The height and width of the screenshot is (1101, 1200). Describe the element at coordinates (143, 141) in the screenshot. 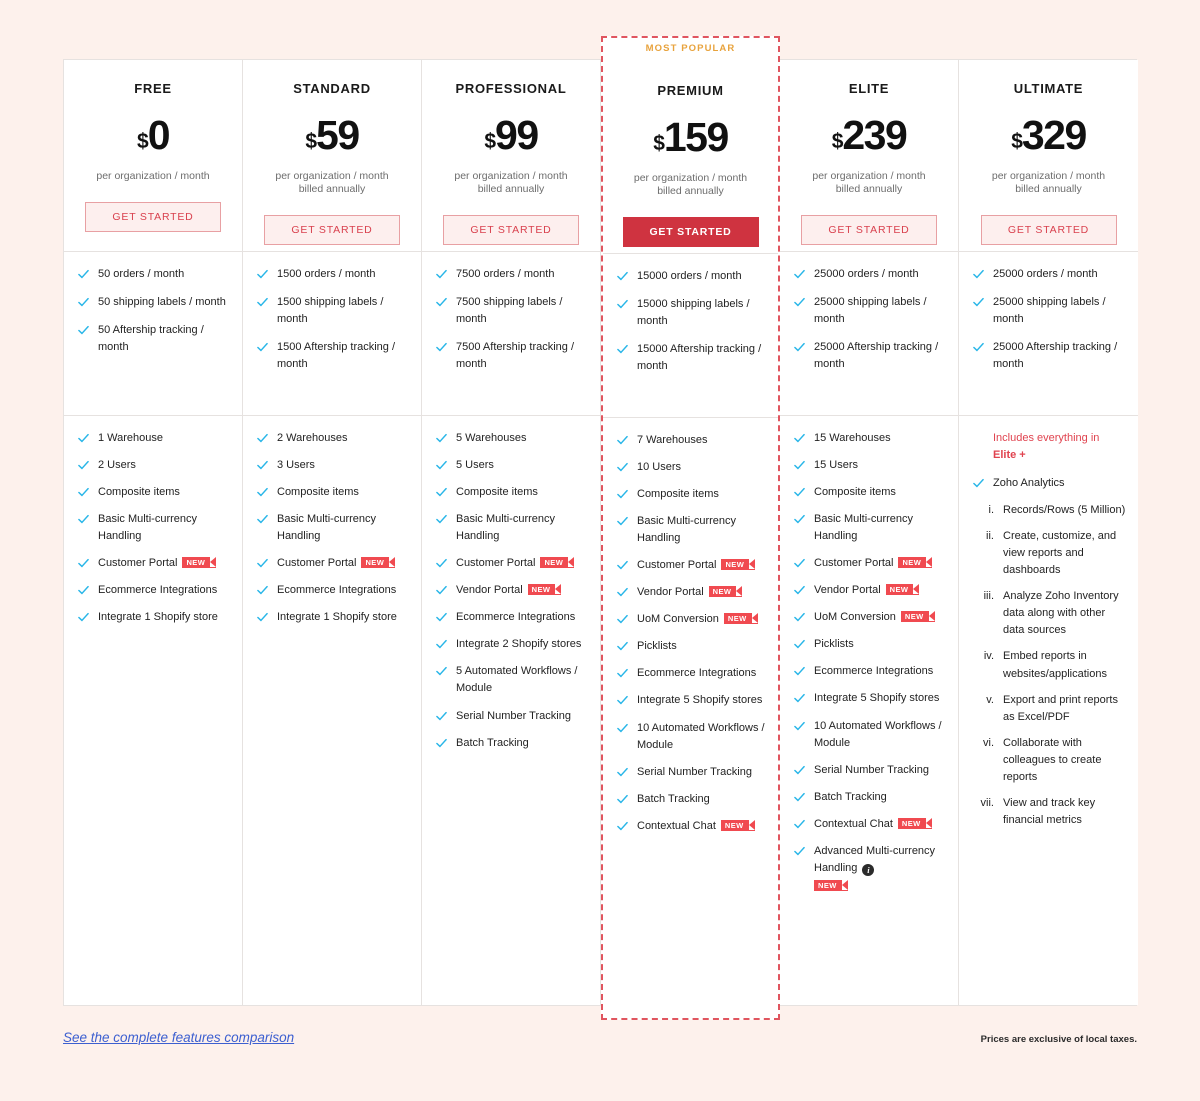

I see `currency-symbol: $` at that location.